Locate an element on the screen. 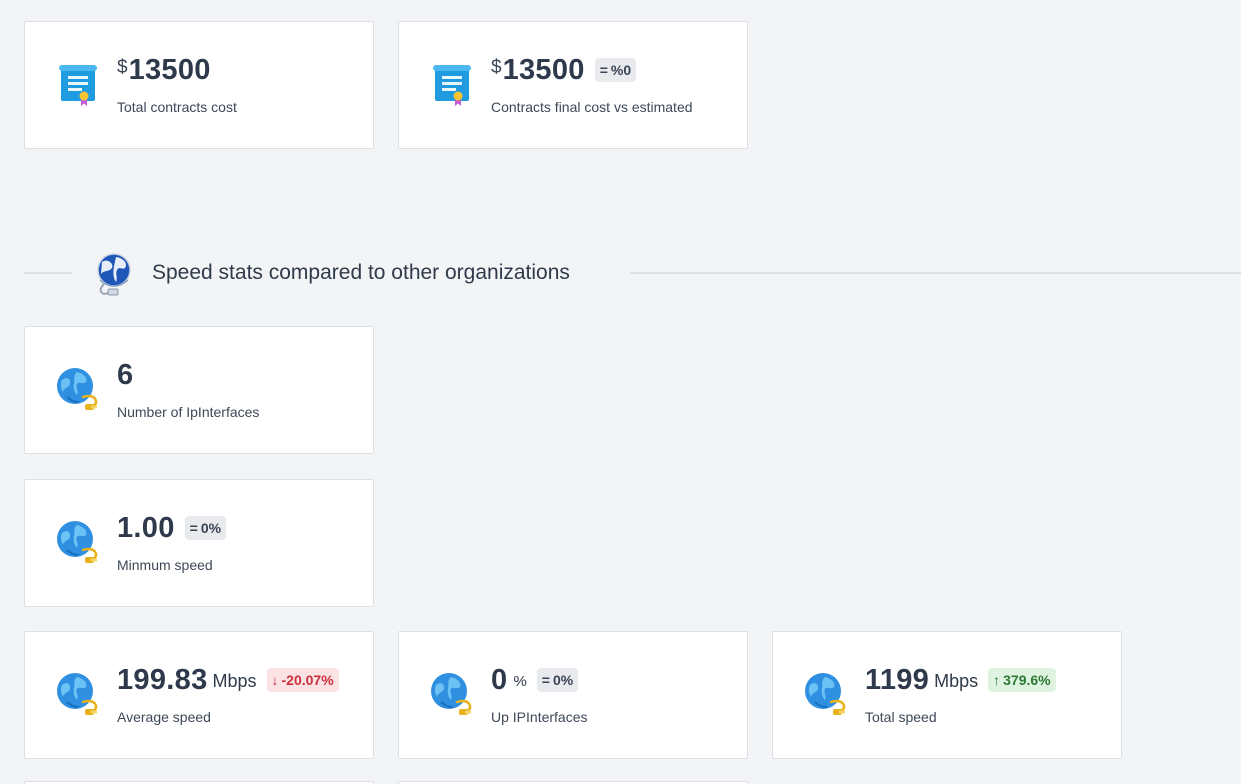 The width and height of the screenshot is (1241, 784). total-contracts-cost-card: $ 13500 Total contracts cost is located at coordinates (199, 85).